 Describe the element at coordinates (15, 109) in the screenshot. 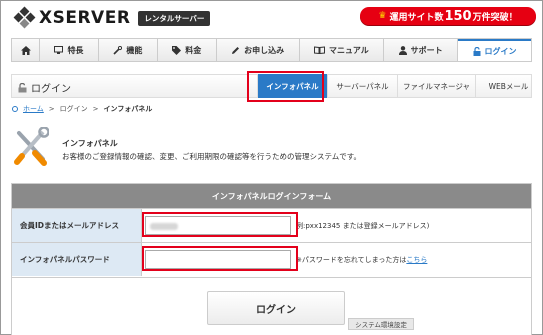

I see `breadcrumb-dot-icon` at that location.